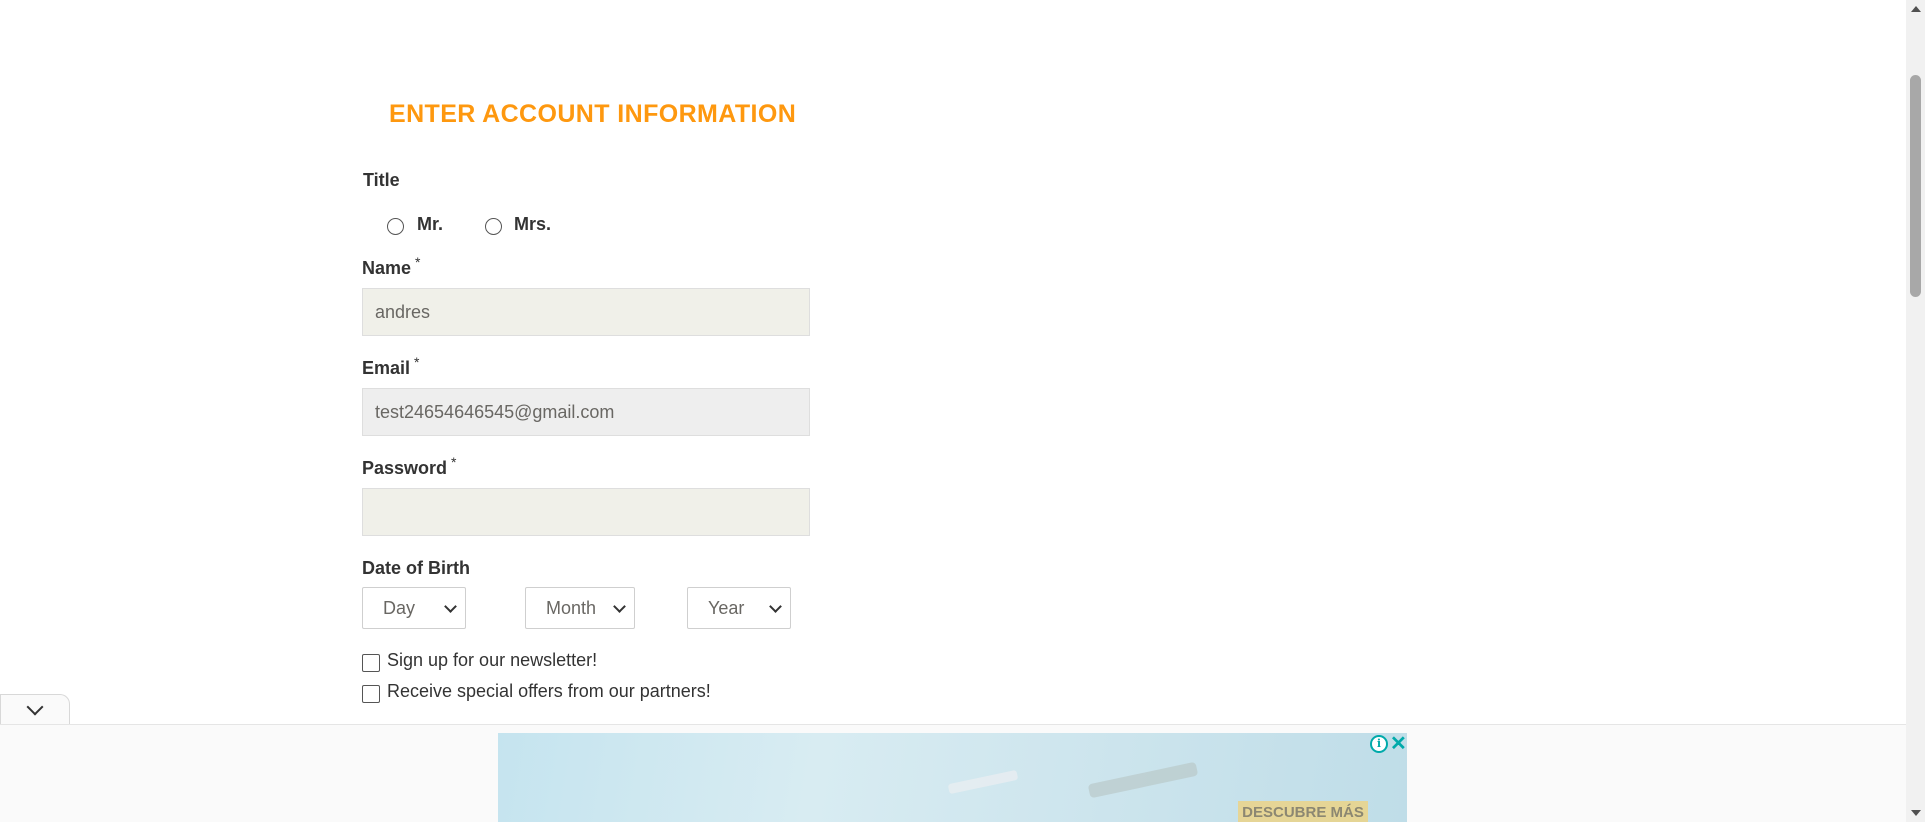 The height and width of the screenshot is (822, 1925). Describe the element at coordinates (1379, 744) in the screenshot. I see `info-icon: i` at that location.